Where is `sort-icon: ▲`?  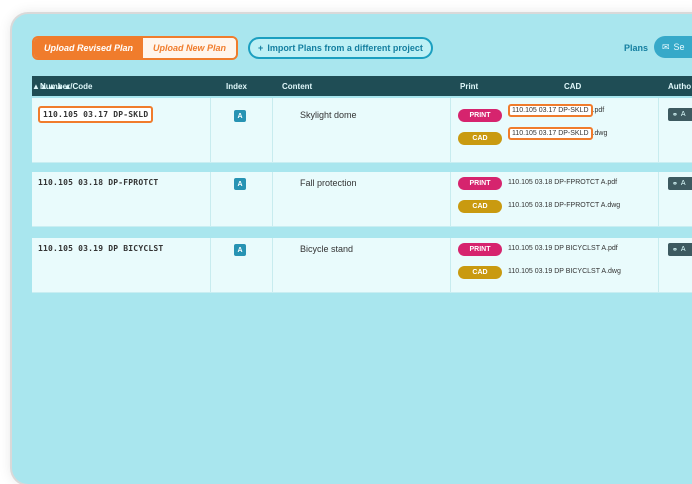
sort-icon: ▲ is located at coordinates (36, 86).